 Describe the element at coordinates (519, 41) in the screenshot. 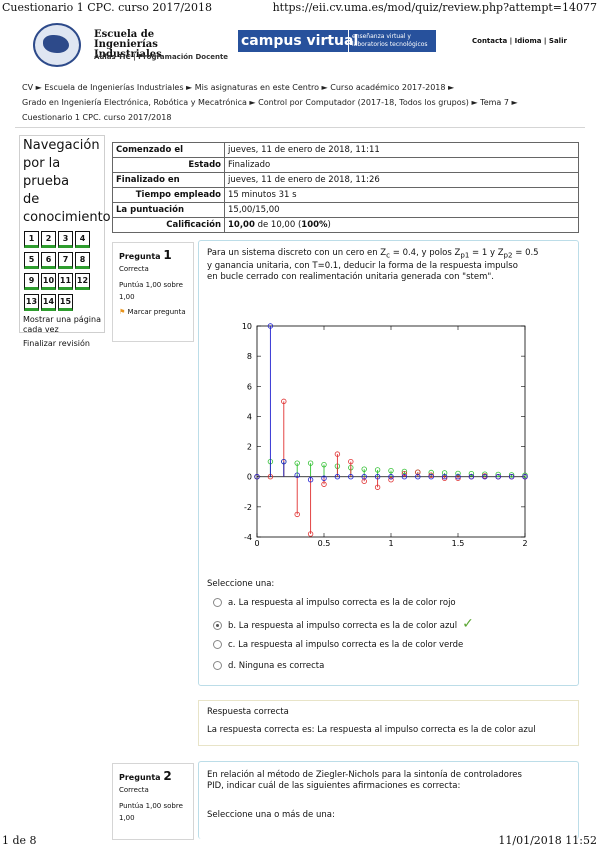

I see `top-links: Contacta | Idioma | Salir` at that location.